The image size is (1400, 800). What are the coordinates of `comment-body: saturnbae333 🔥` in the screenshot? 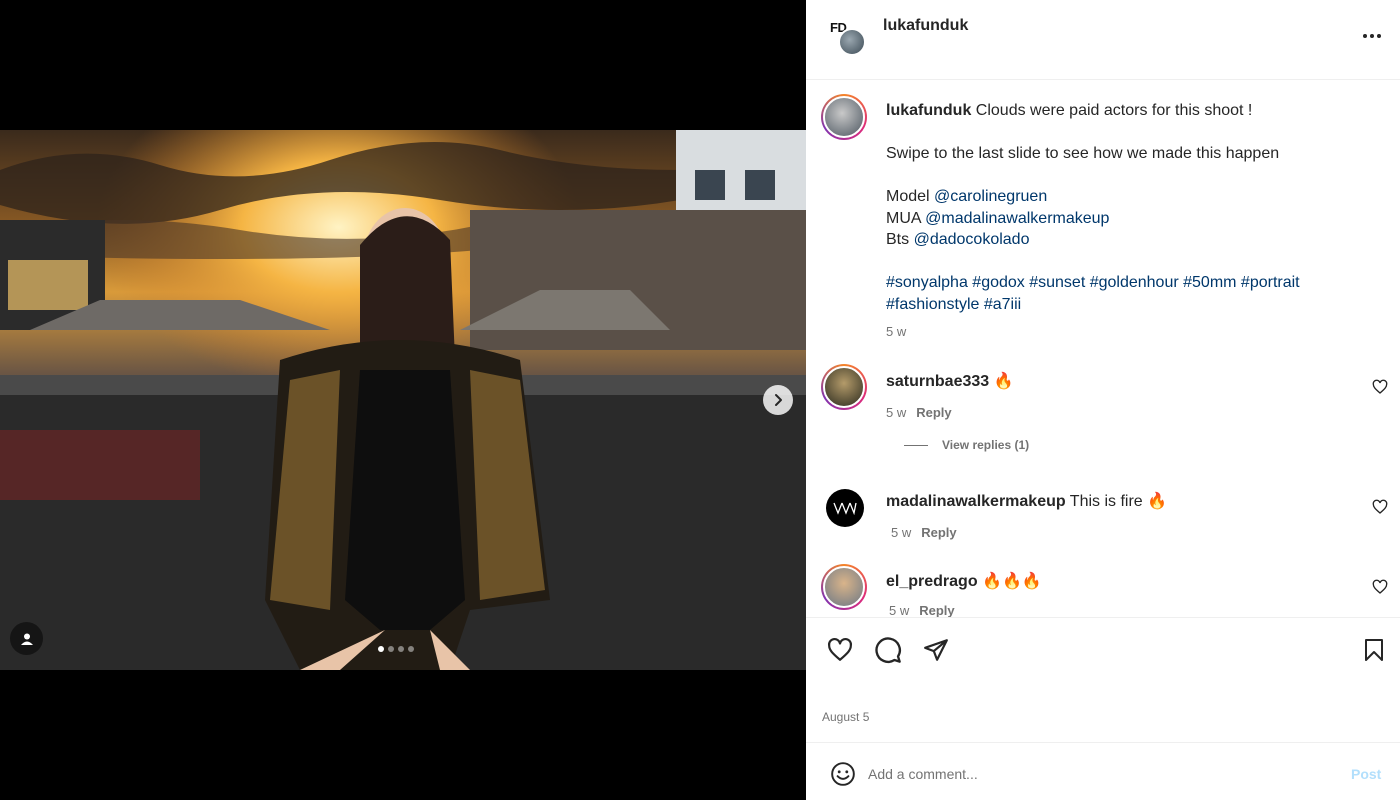 It's located at (950, 381).